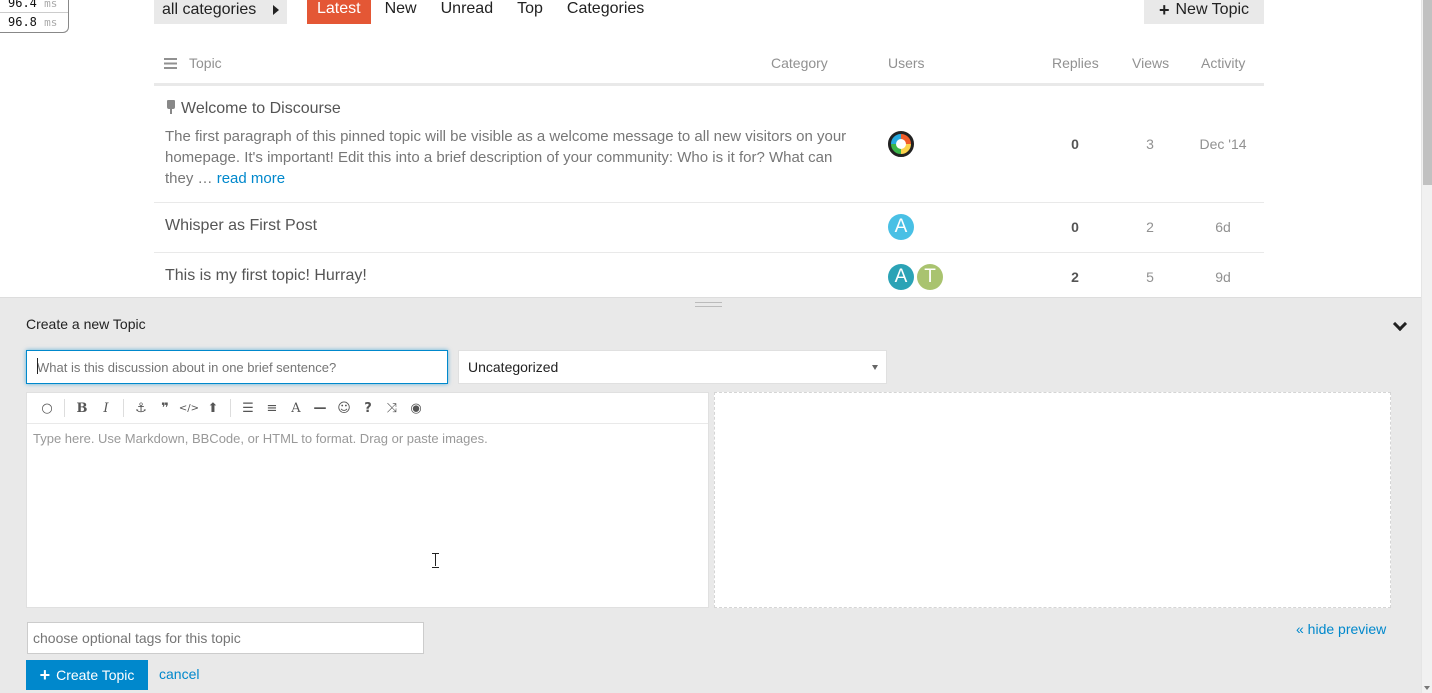 Image resolution: width=1432 pixels, height=693 pixels. Describe the element at coordinates (1204, 12) in the screenshot. I see `new-topic-button: + New Topic` at that location.